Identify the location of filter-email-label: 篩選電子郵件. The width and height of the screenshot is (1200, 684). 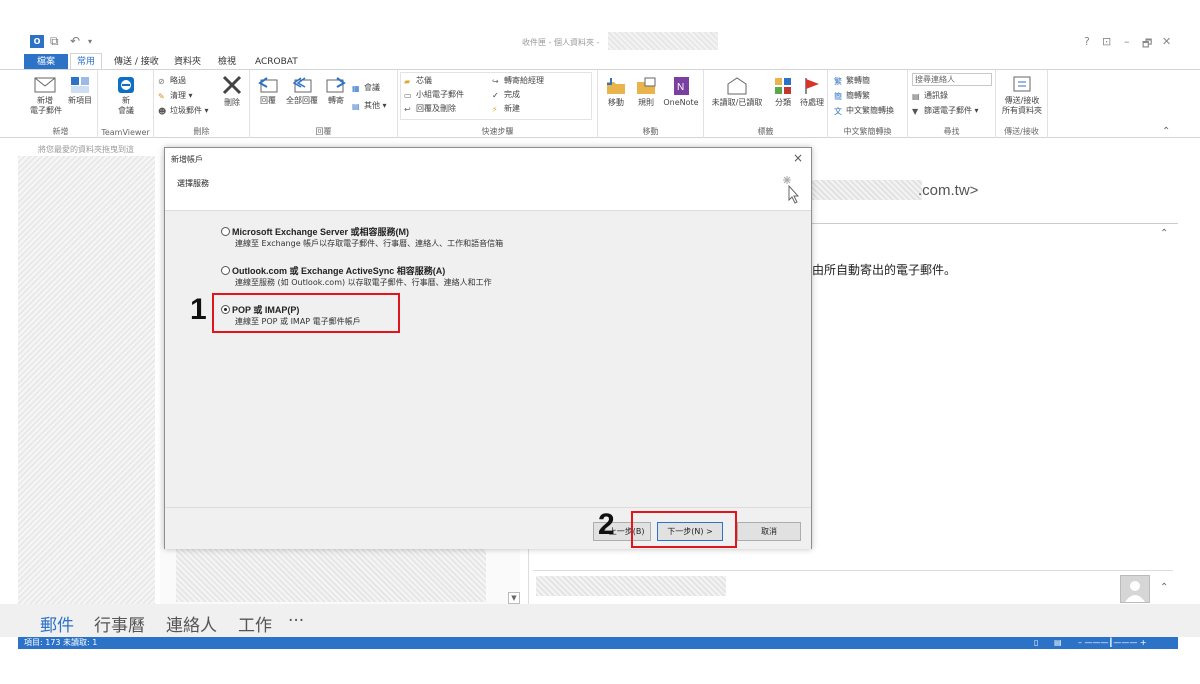
(948, 110).